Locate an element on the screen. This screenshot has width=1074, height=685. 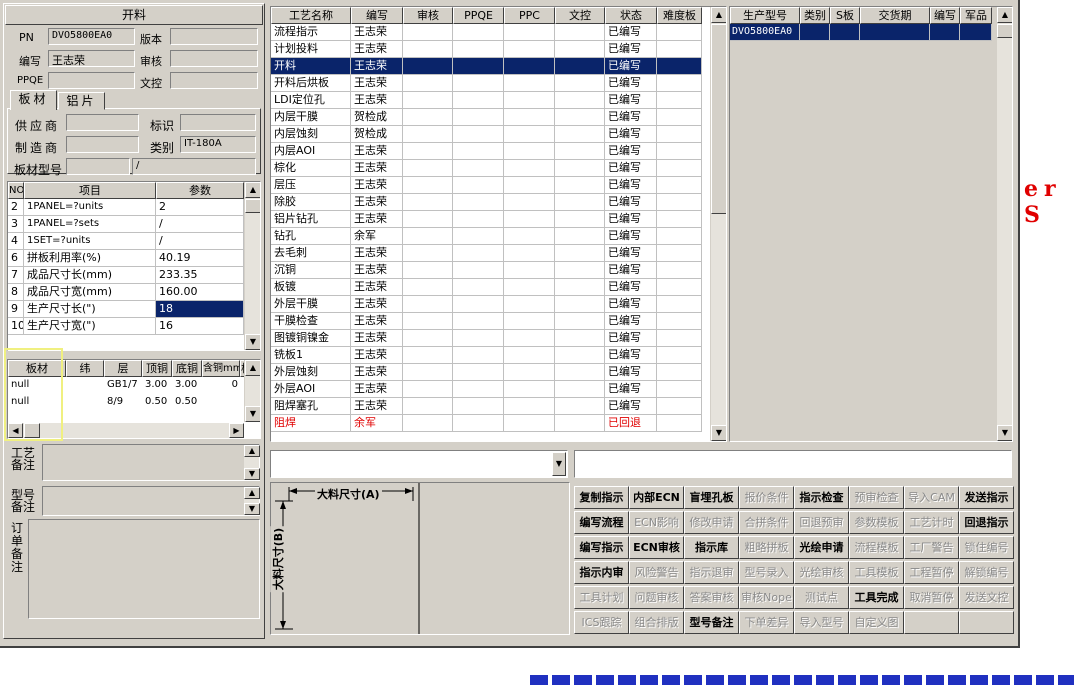
action-button-0-7: 发送指示 is located at coordinates (986, 497).